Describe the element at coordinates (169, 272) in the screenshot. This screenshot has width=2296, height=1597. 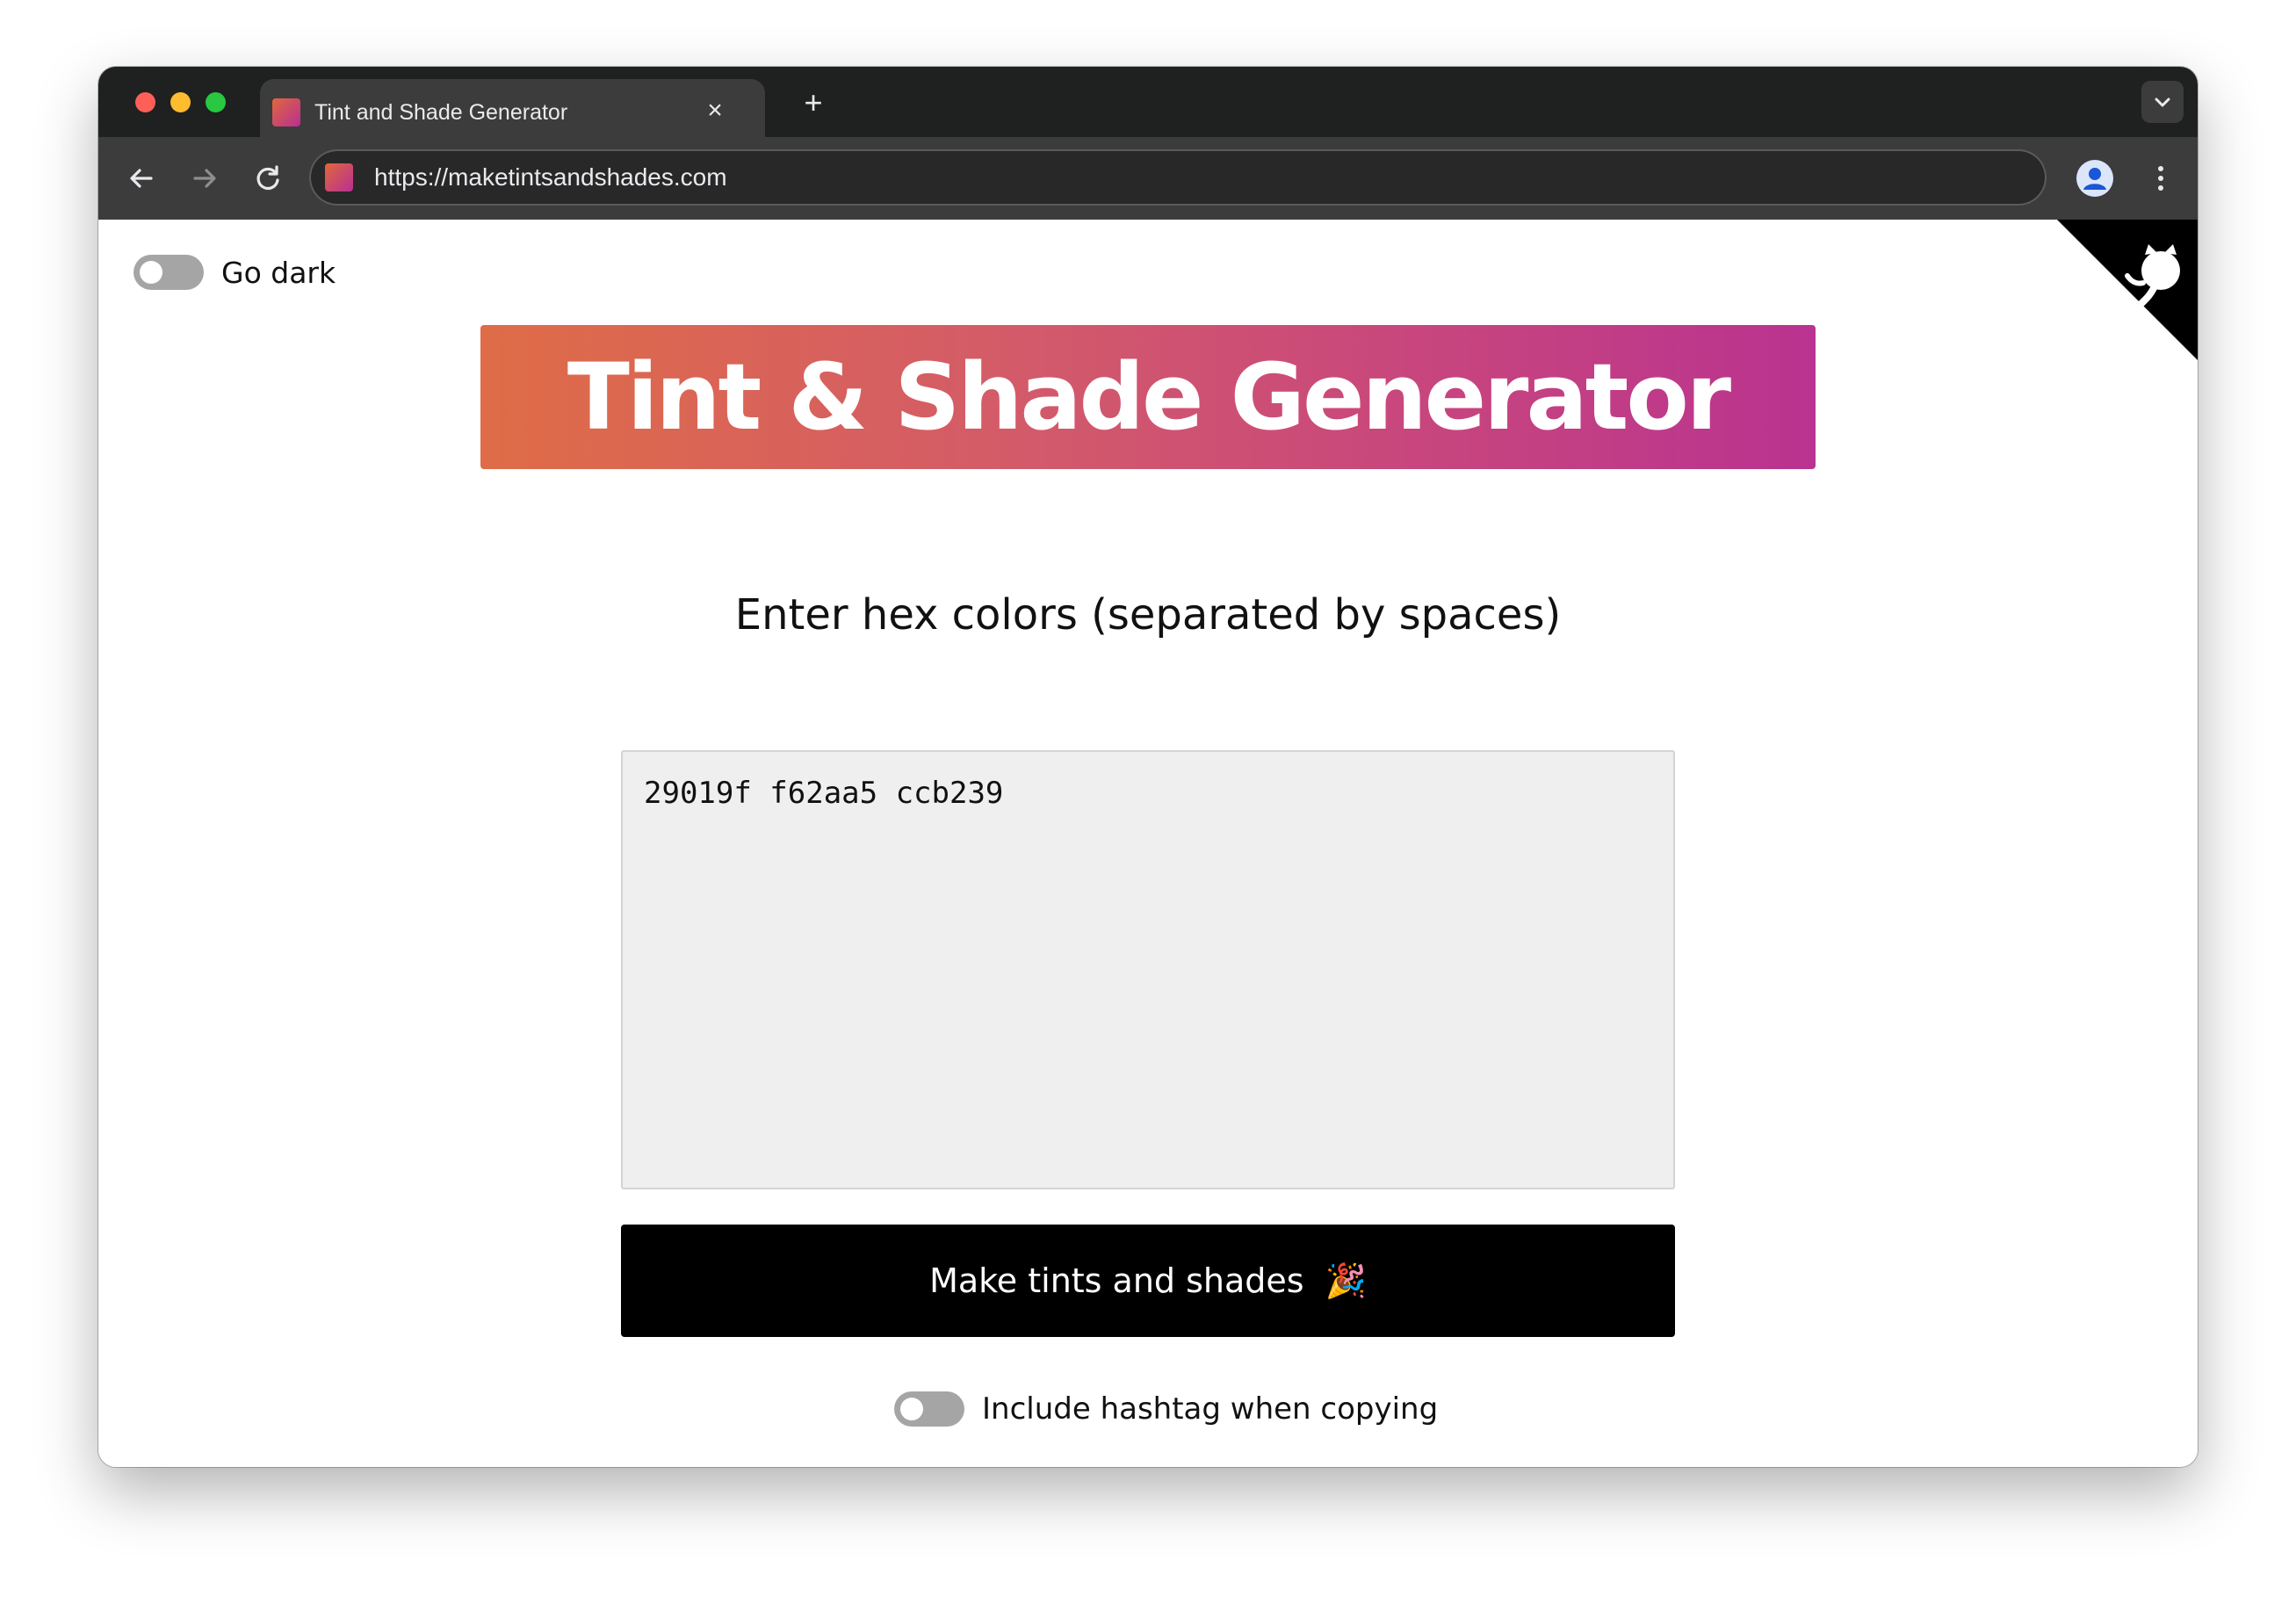
I see `dark-mode-toggle` at that location.